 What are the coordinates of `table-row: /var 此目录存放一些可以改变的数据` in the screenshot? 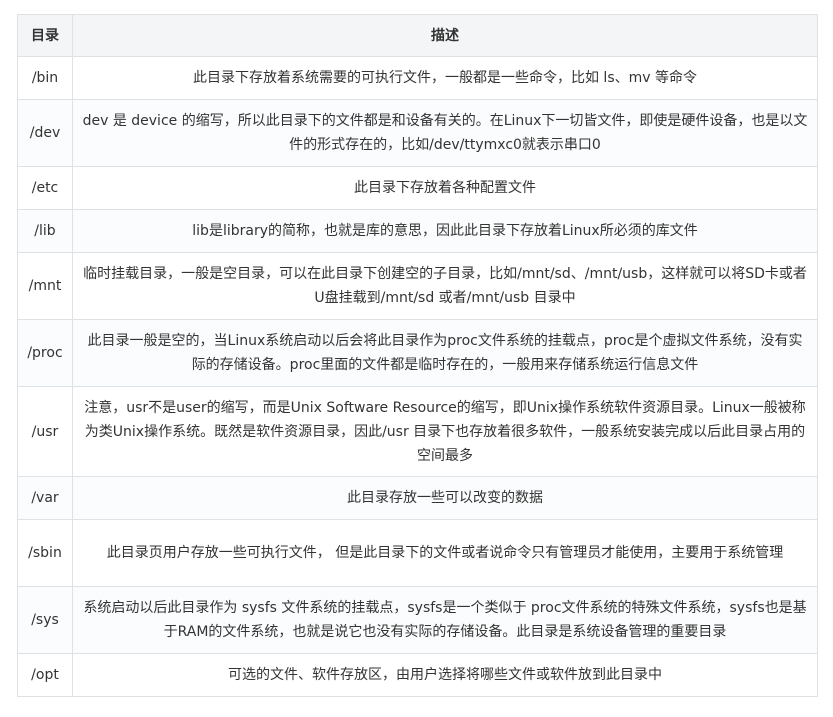 It's located at (417, 498).